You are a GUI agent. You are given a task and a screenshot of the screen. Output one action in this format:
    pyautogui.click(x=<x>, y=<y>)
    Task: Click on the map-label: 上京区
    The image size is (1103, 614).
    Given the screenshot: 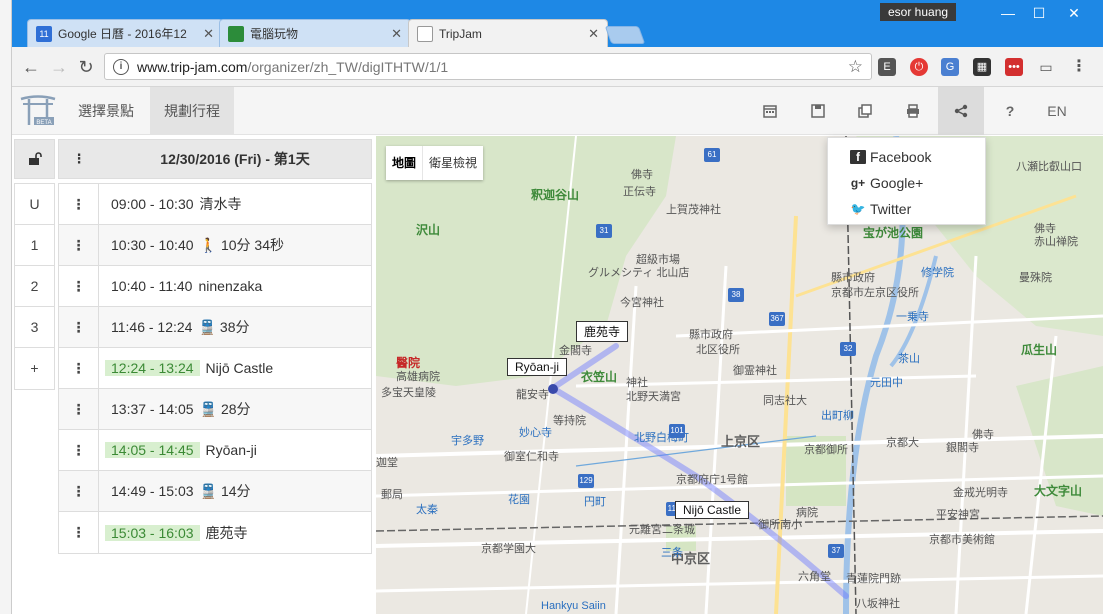 What is the action you would take?
    pyautogui.click(x=741, y=441)
    